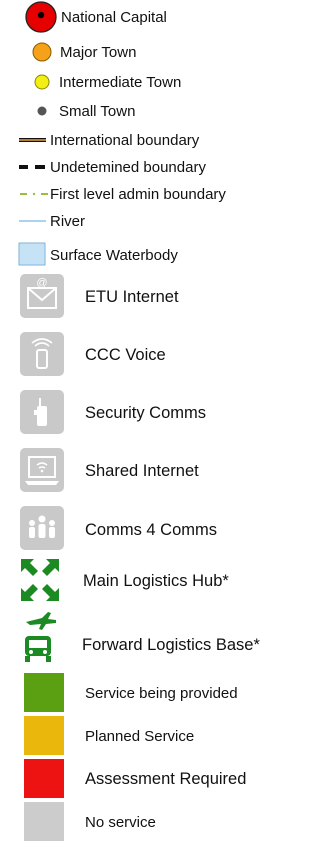  Describe the element at coordinates (34, 194) in the screenshot. I see `first-level-admin-boundary-icon` at that location.